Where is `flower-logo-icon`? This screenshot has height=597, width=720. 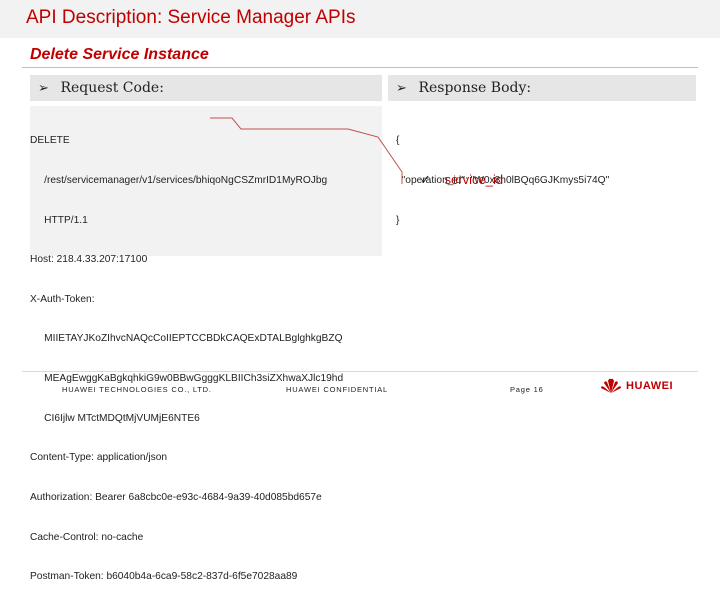 flower-logo-icon is located at coordinates (611, 385).